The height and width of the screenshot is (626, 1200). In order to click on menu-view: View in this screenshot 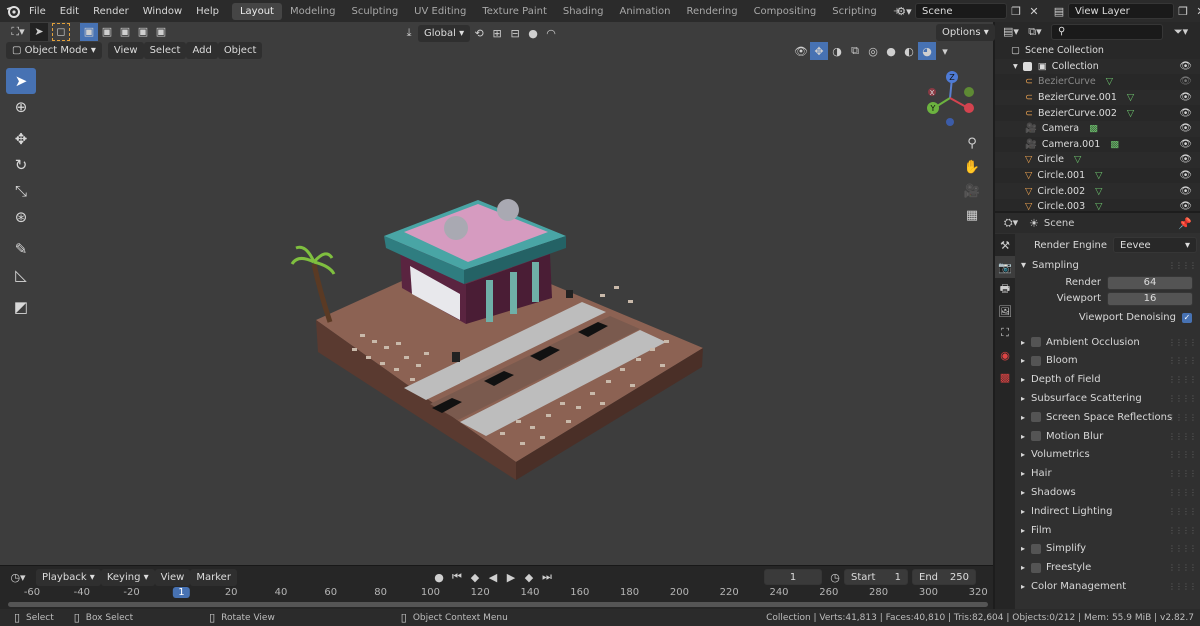, I will do `click(125, 50)`.